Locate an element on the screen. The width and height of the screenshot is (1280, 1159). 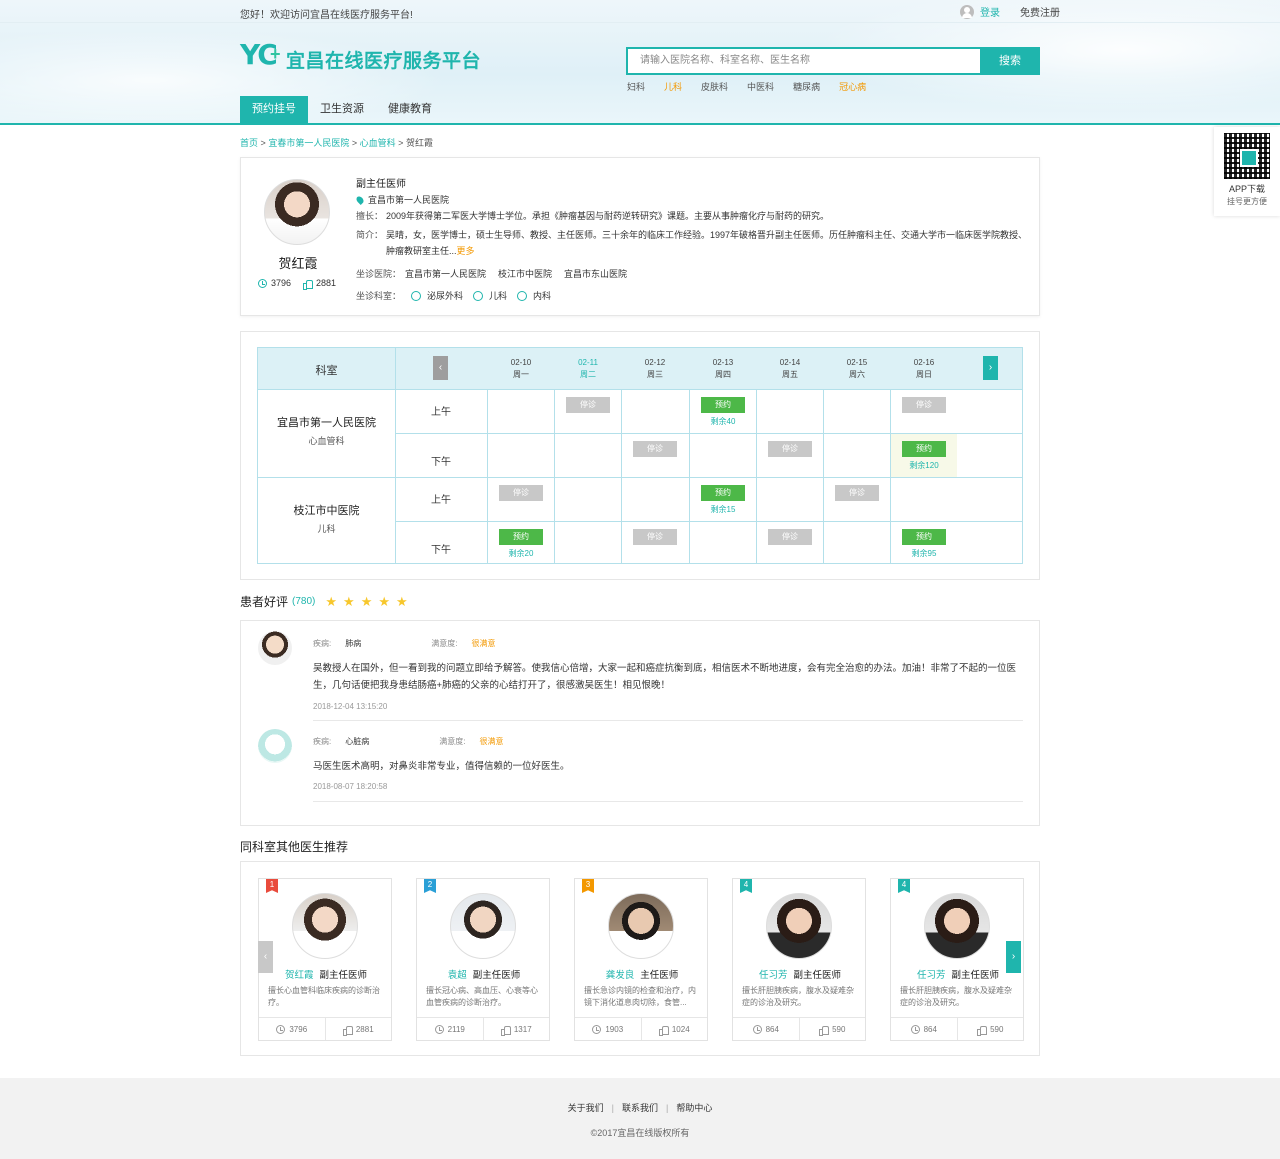
doctor-hospital-name: 宜昌市第一人民医院 is located at coordinates (409, 200).